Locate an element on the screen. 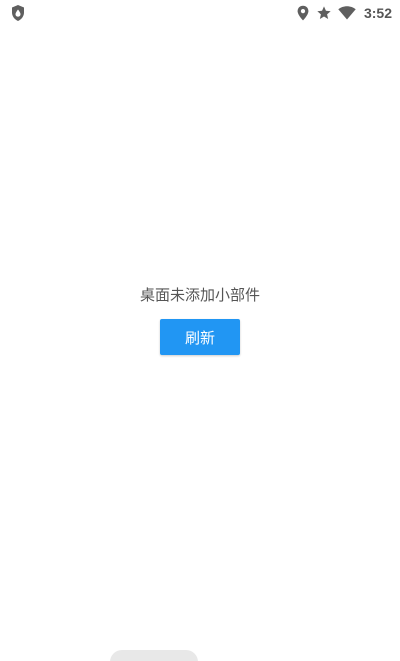 The image size is (400, 661). star-icon is located at coordinates (324, 13).